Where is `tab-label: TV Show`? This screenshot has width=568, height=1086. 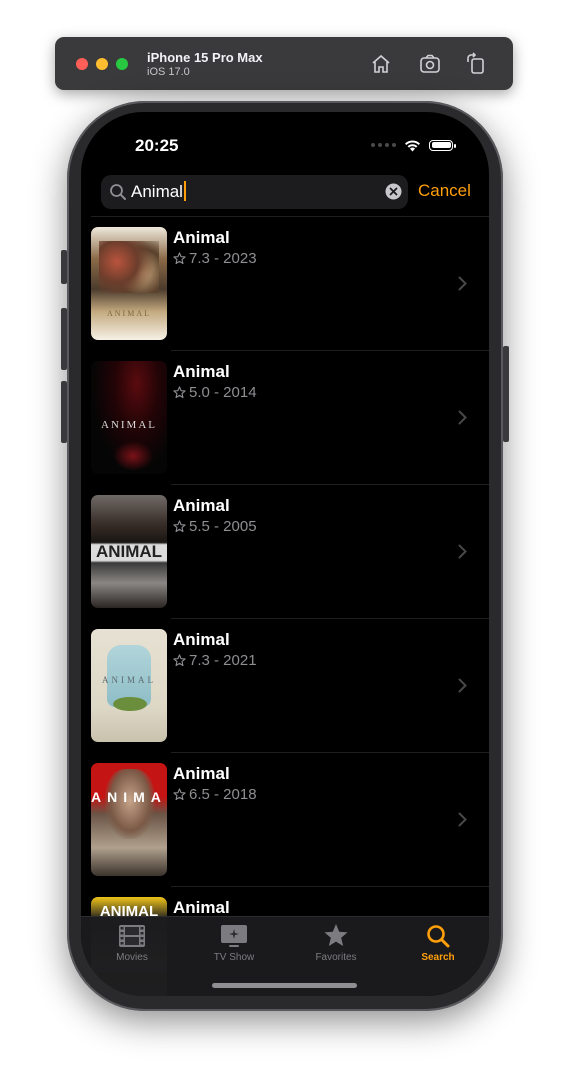
tab-label: TV Show is located at coordinates (234, 957).